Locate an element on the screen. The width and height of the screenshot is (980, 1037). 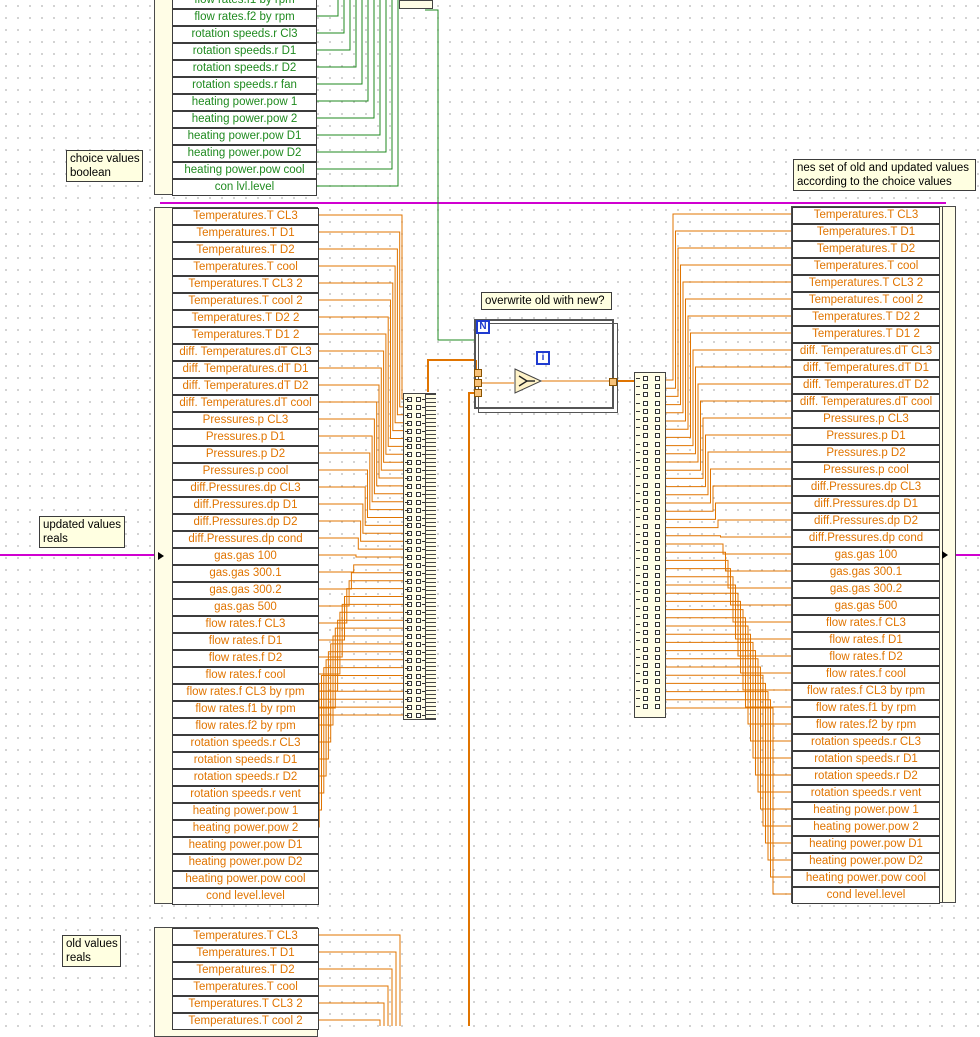
res-cluster-element: Pressures.p CL3 is located at coordinates (866, 419).